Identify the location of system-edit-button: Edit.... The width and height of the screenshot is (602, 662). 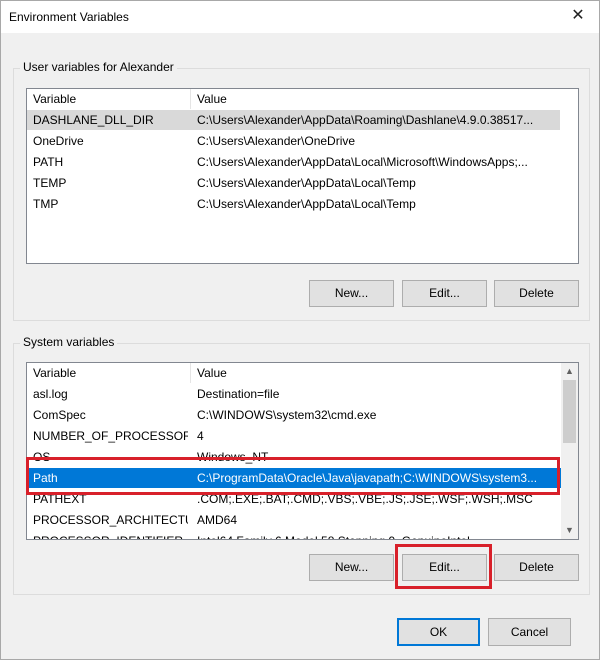
(444, 567).